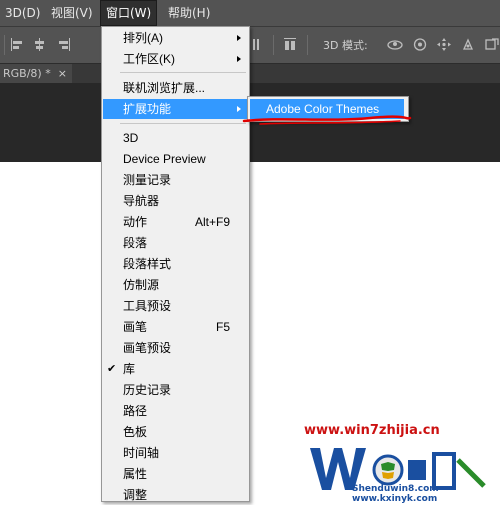  Describe the element at coordinates (175, 180) in the screenshot. I see `menu-item-measurement-log: 测量记录` at that location.